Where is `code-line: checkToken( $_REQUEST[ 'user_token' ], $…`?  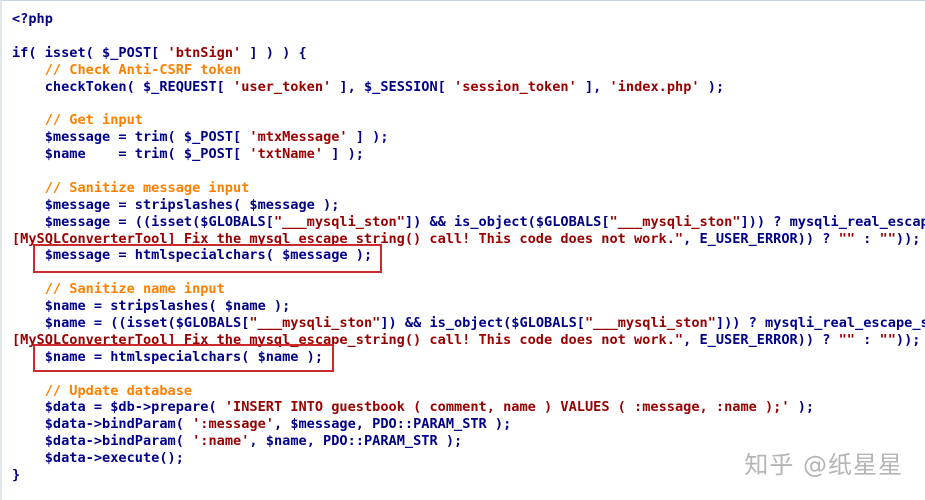 code-line: checkToken( $_REQUEST[ 'user_token' ], $… is located at coordinates (468, 87).